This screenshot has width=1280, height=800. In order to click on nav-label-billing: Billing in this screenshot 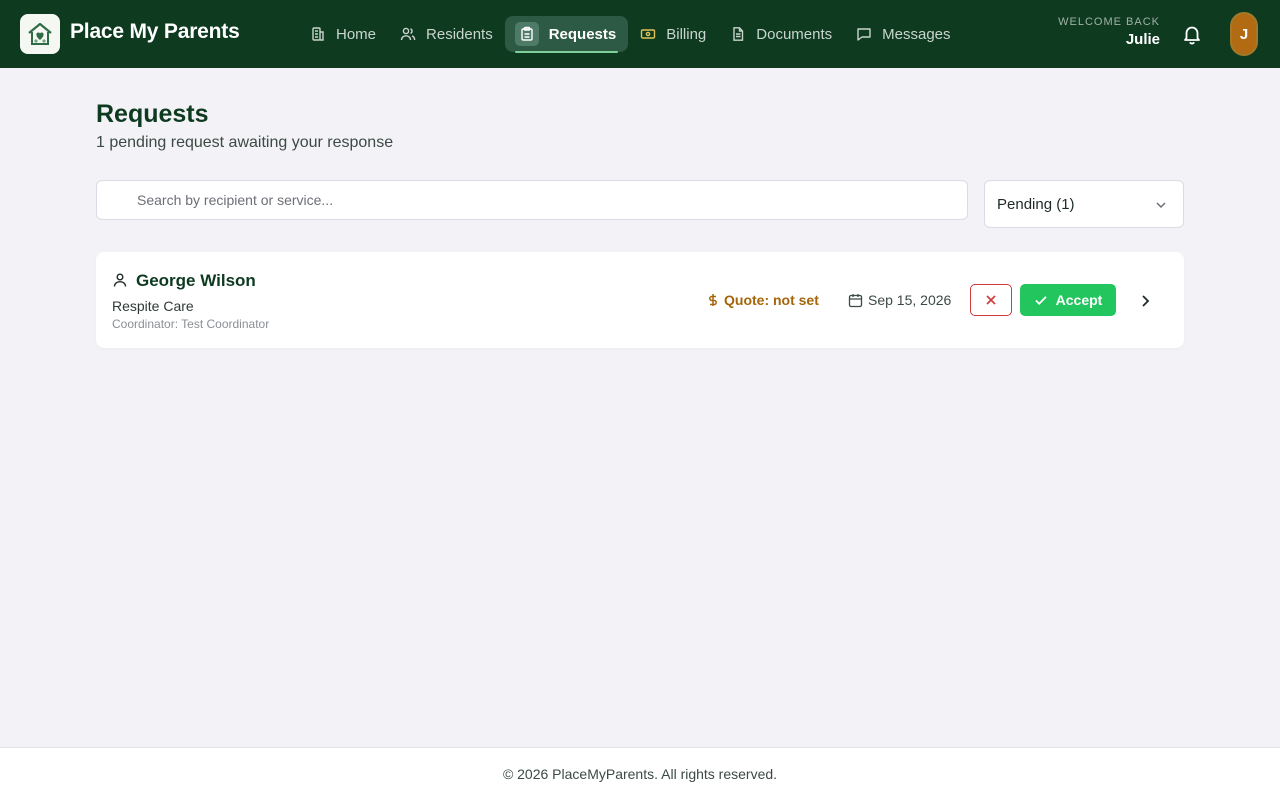, I will do `click(686, 34)`.